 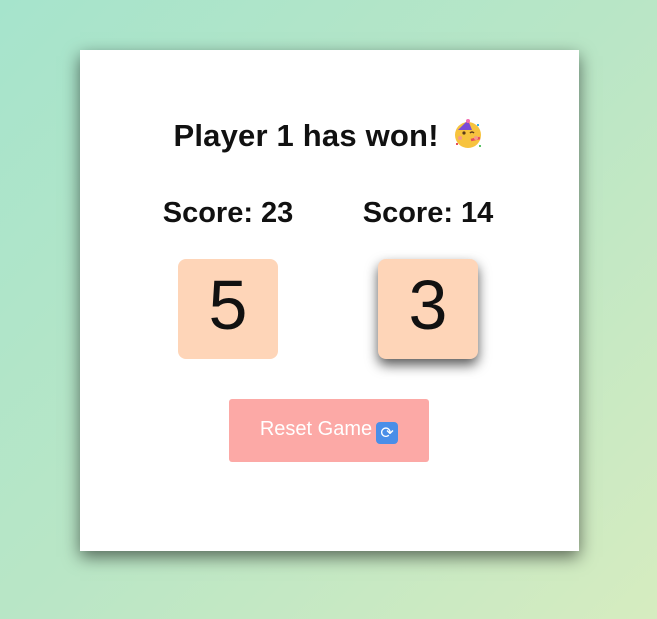 I want to click on status-heading: Player 1 has won!, so click(x=328, y=136).